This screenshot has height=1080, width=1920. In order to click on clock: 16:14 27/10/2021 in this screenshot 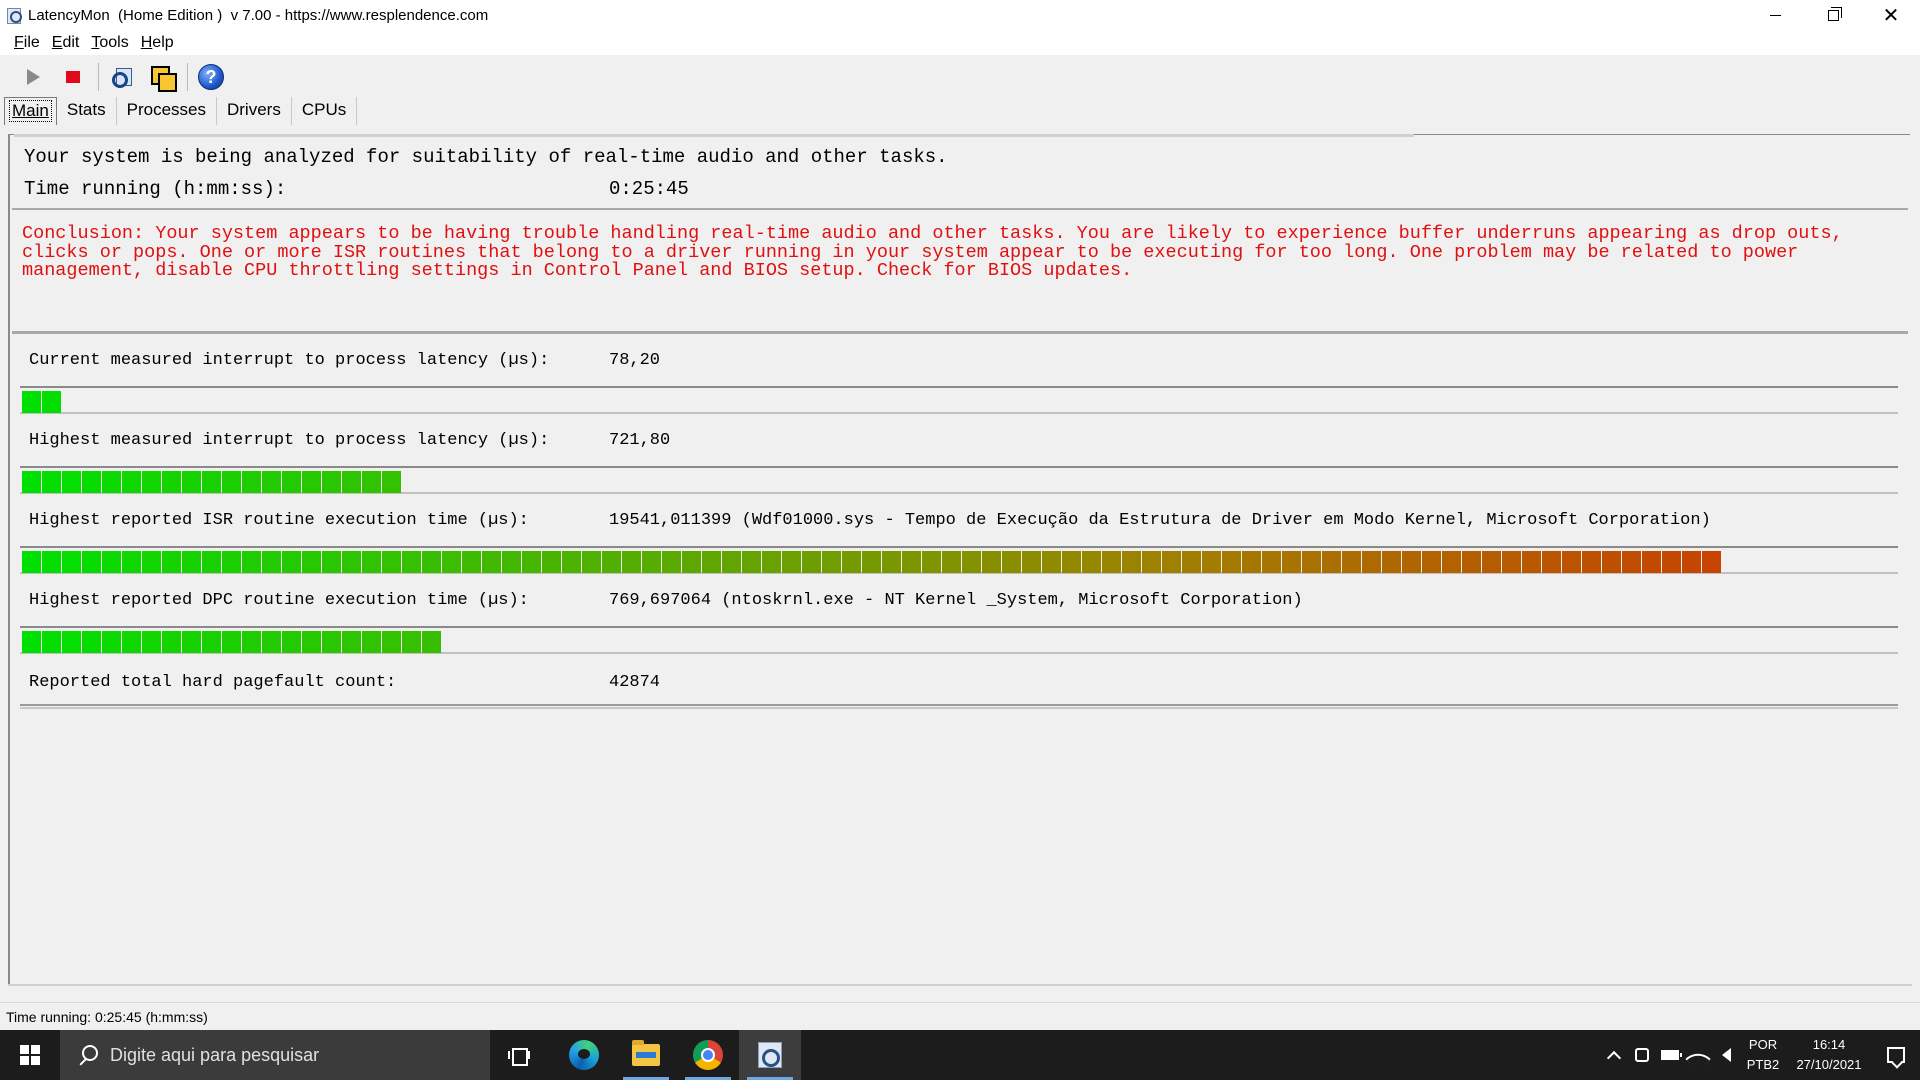, I will do `click(1829, 1055)`.